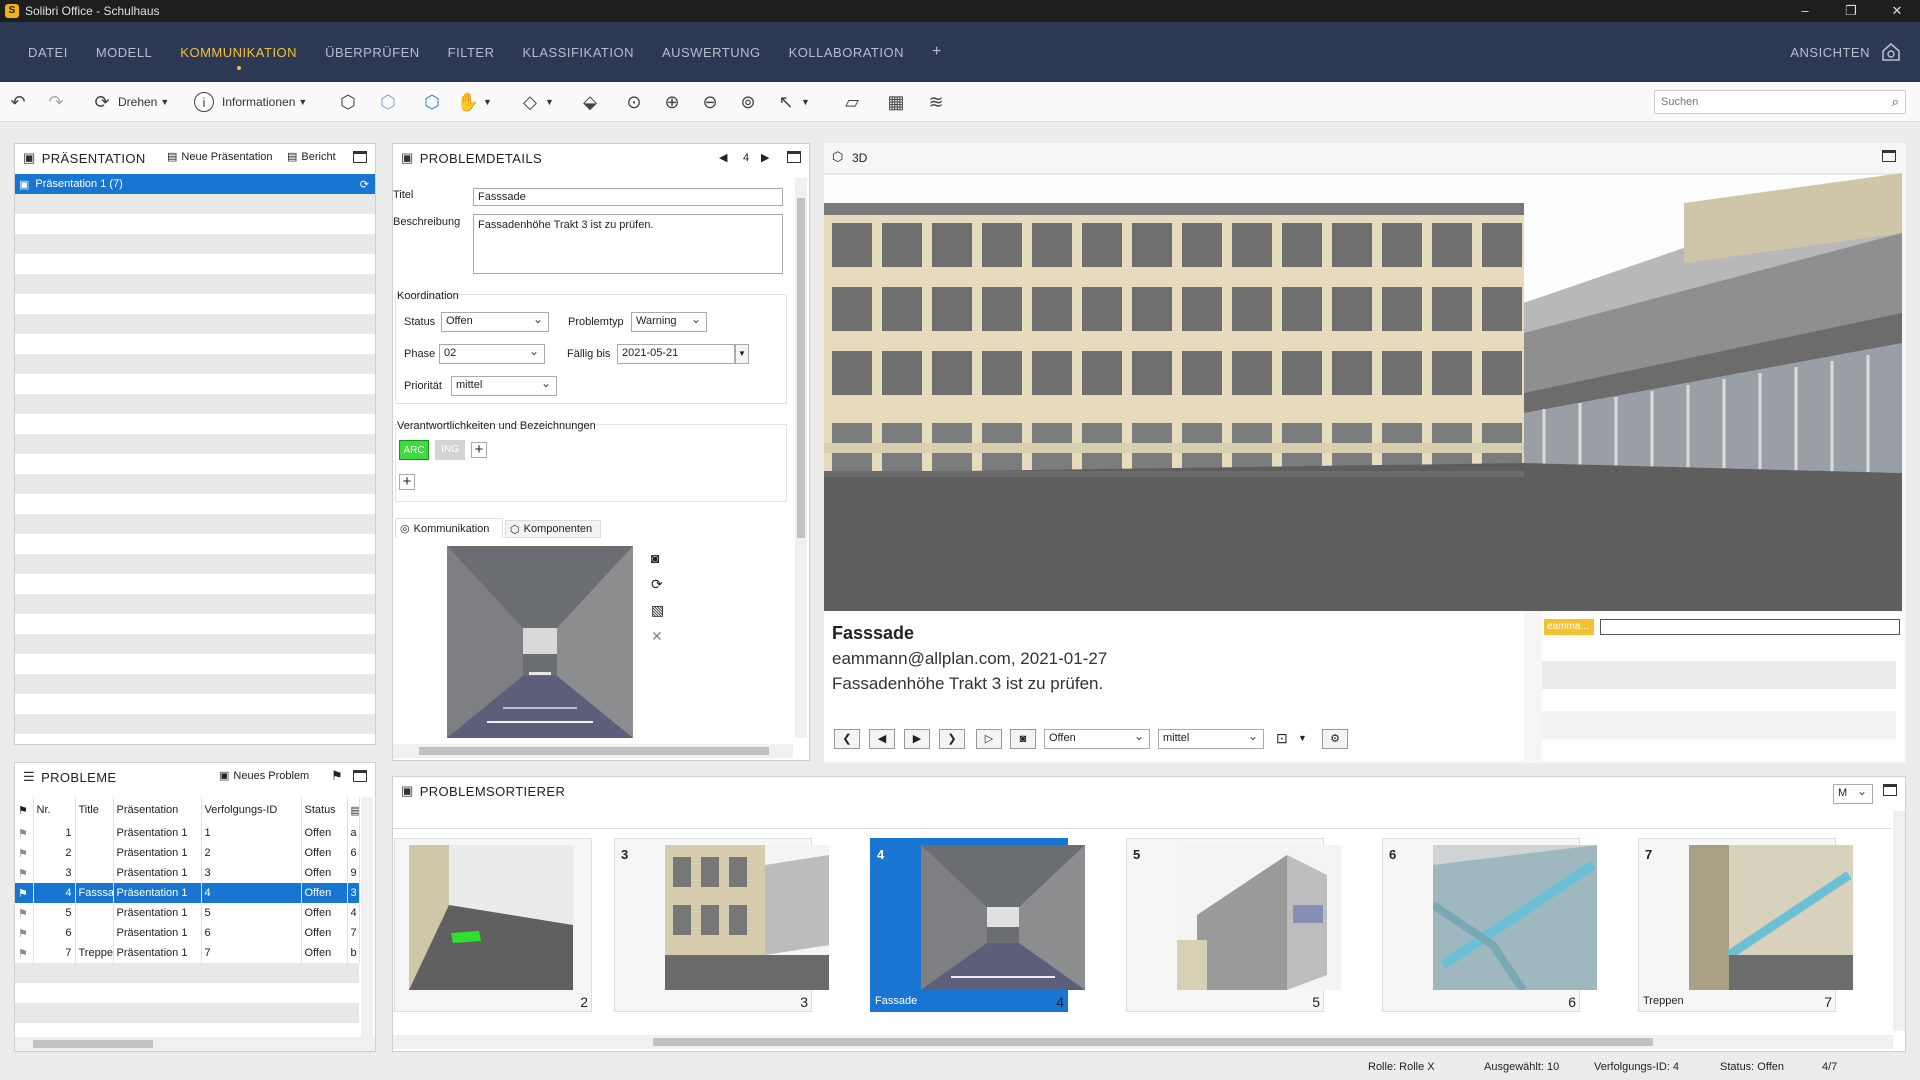  I want to click on camera-icon: ◙, so click(655, 558).